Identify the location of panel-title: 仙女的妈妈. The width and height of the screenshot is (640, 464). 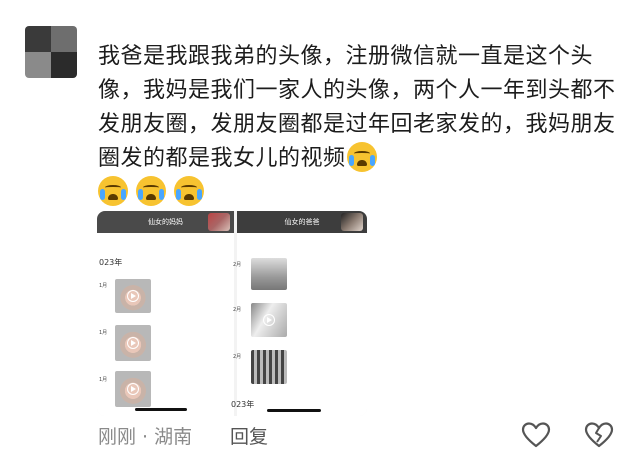
(165, 222).